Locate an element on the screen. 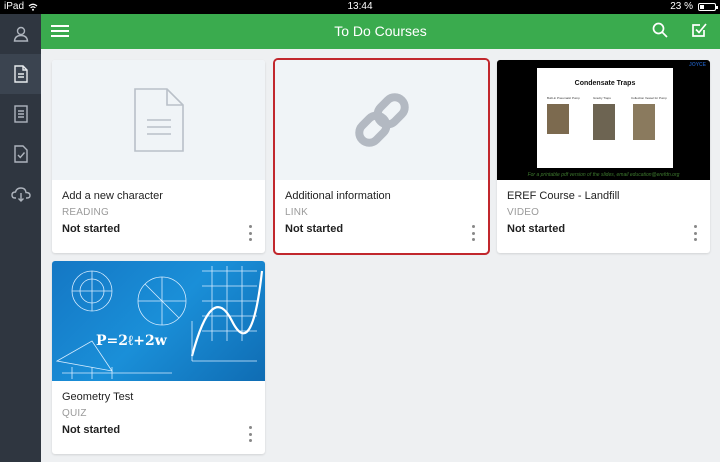 The height and width of the screenshot is (462, 720). course-card: P=2ℓ+2w Geometry Test QUIZ Not started is located at coordinates (158, 357).